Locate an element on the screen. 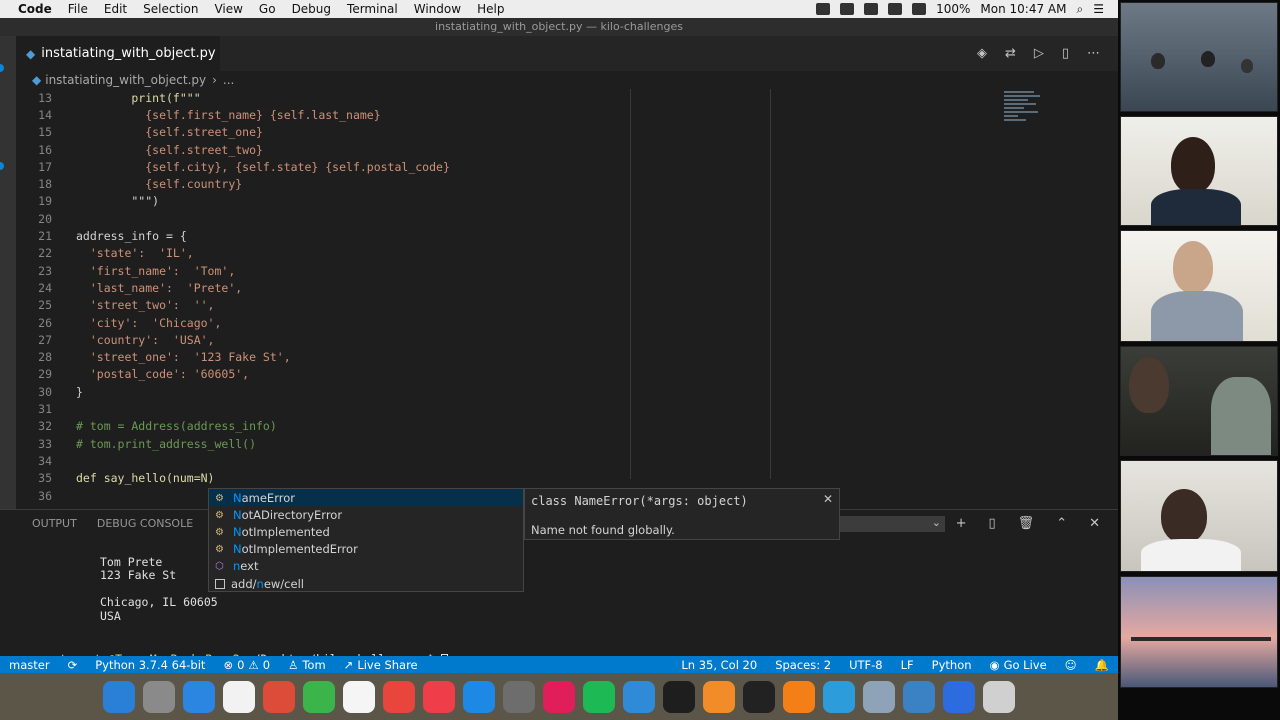 This screenshot has width=1280, height=720. split-terminal-icon: ▯ is located at coordinates (992, 523).